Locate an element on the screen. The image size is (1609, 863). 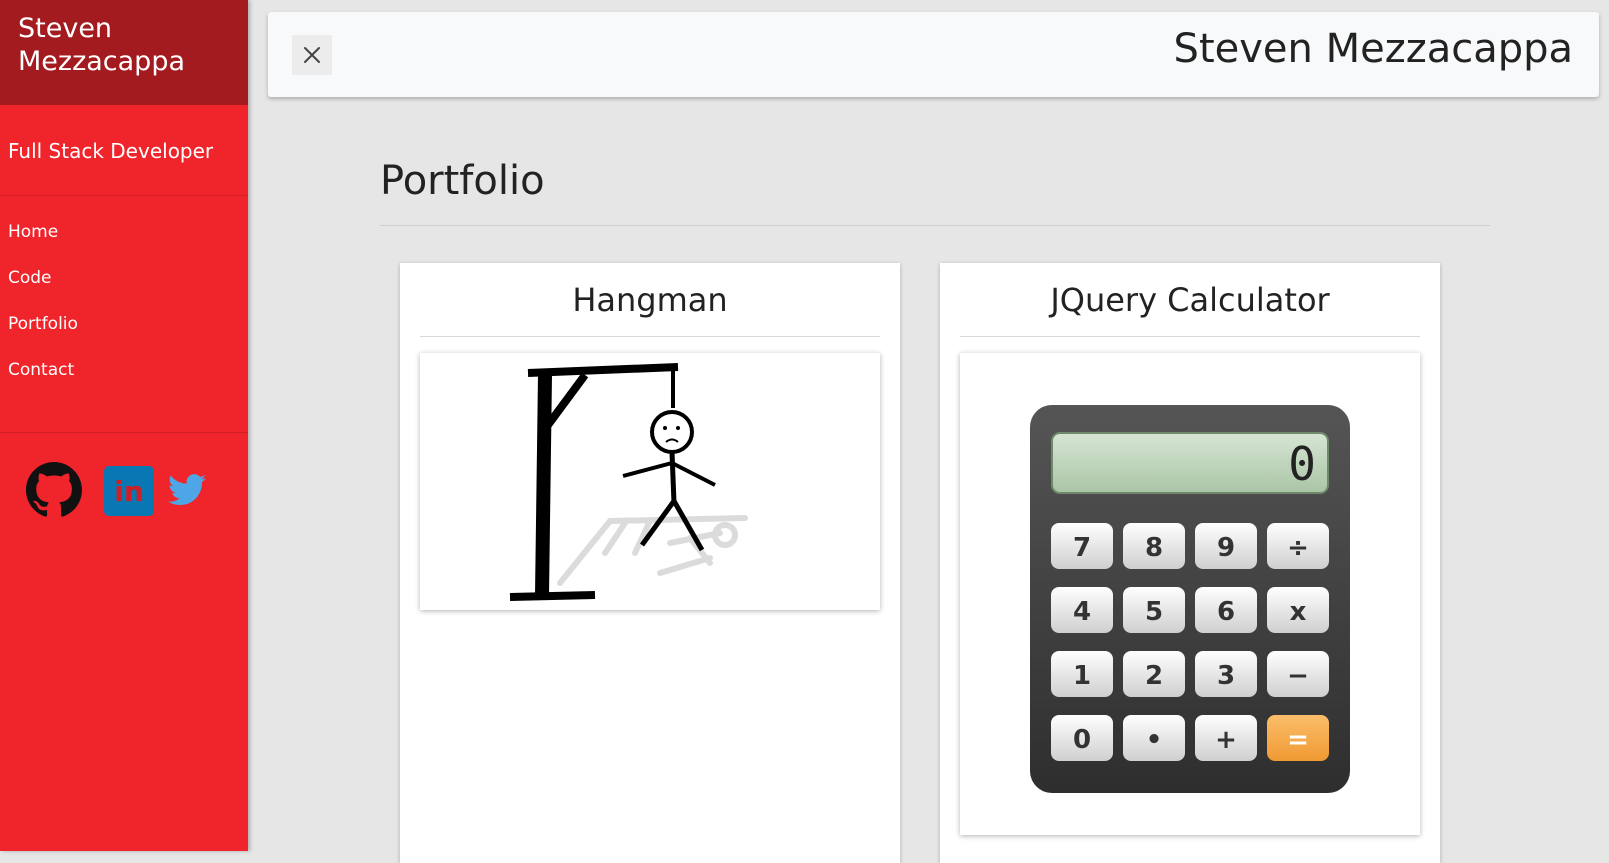
card-title: Hangman is located at coordinates (650, 300).